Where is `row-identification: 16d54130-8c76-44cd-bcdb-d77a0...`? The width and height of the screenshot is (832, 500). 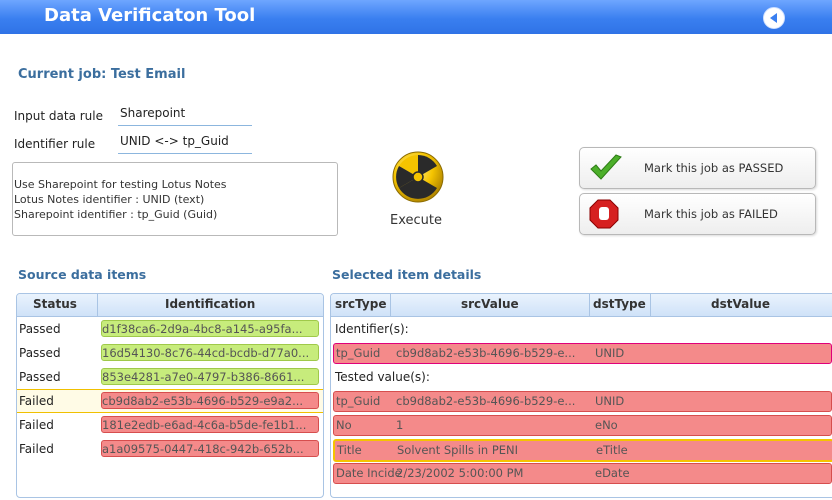
row-identification: 16d54130-8c76-44cd-bcdb-d77a0... is located at coordinates (210, 352).